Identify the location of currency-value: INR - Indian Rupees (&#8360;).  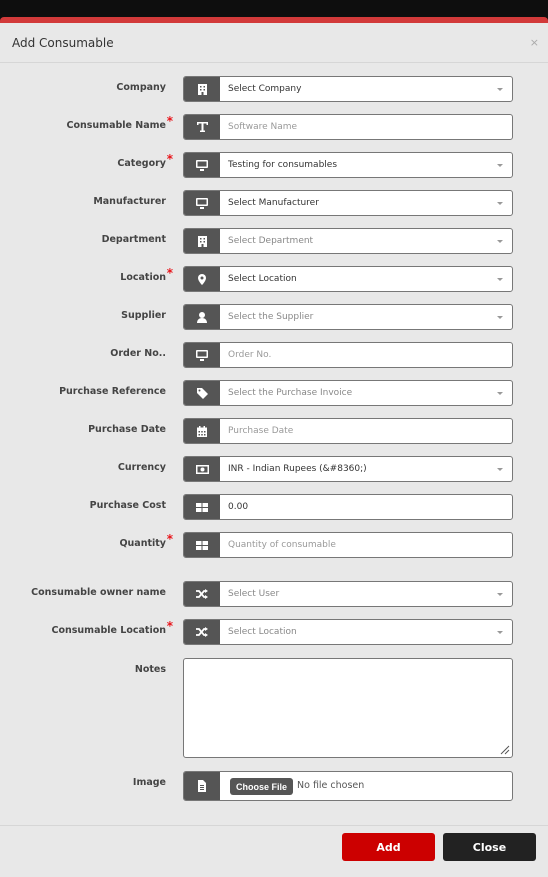
(360, 469).